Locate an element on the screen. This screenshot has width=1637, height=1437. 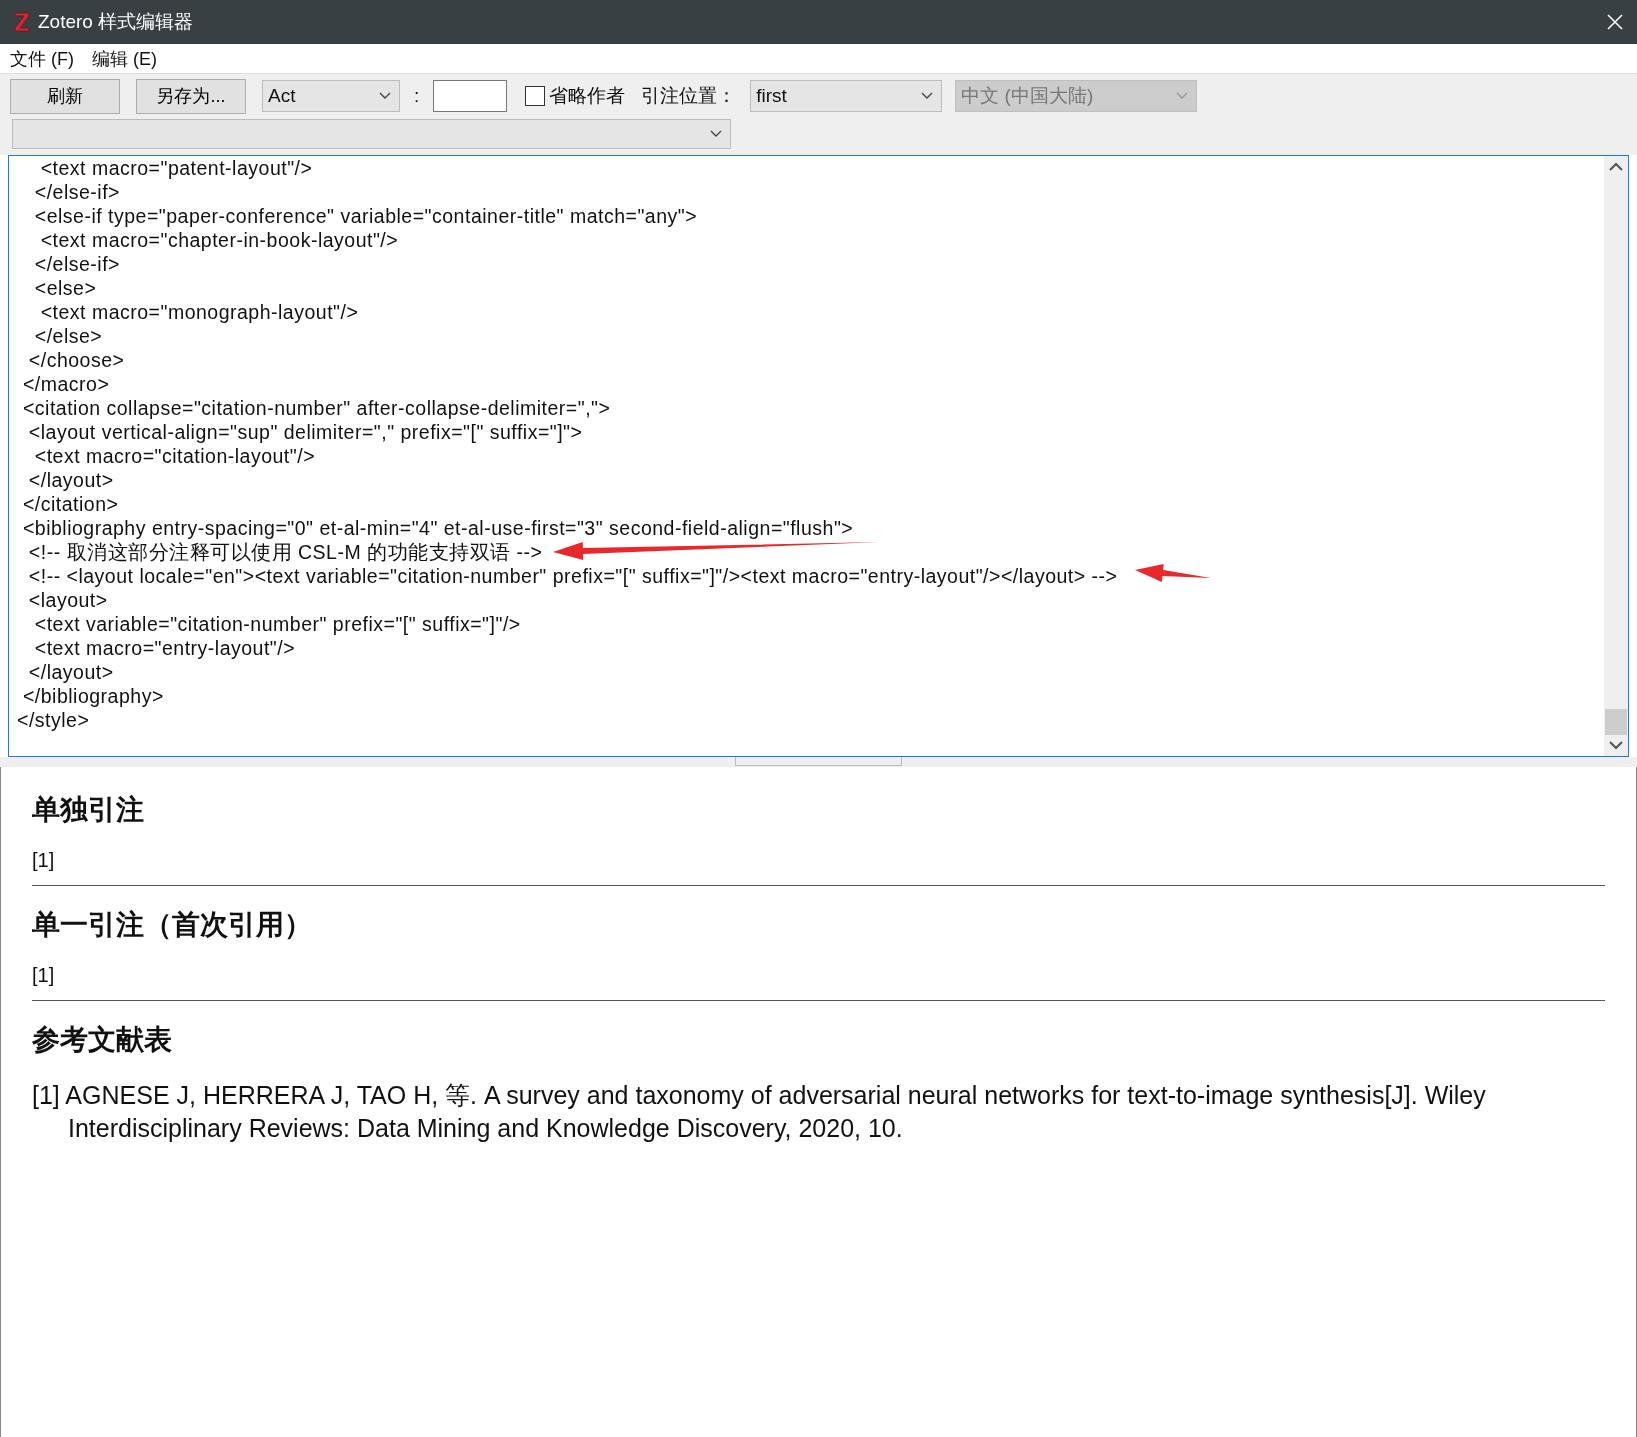
section-heading: 单独引注 is located at coordinates (88, 810).